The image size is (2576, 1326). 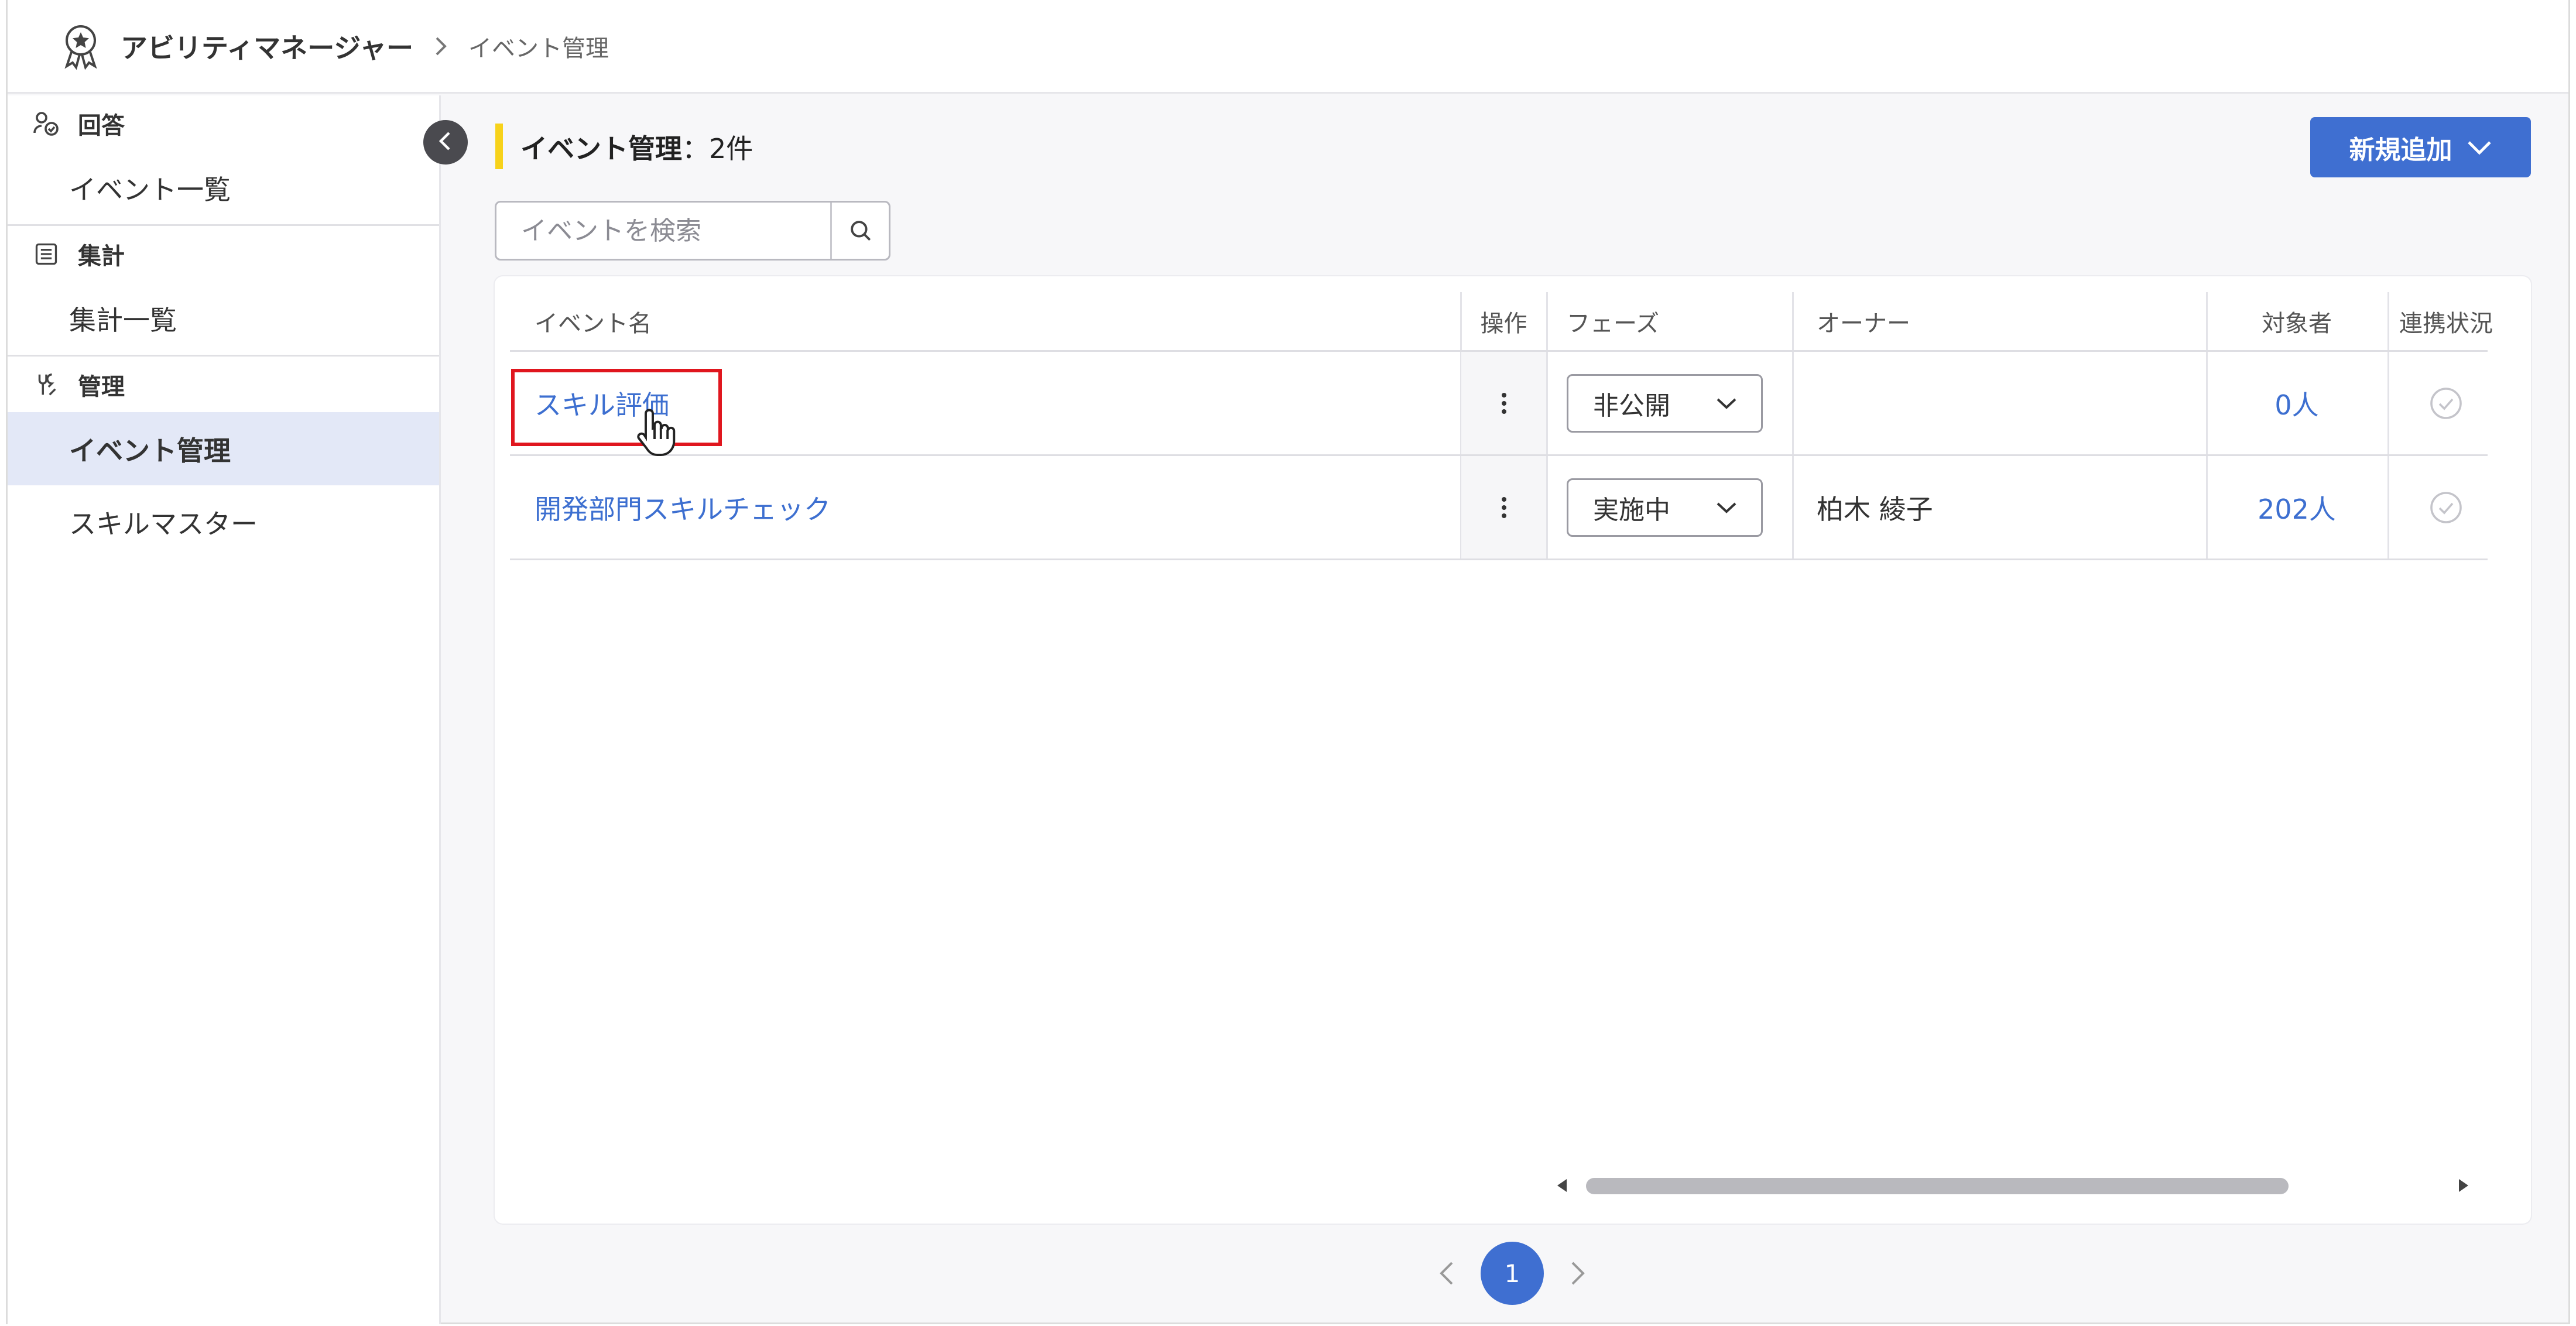 I want to click on column-header-phase: フェーズ, so click(x=1613, y=323).